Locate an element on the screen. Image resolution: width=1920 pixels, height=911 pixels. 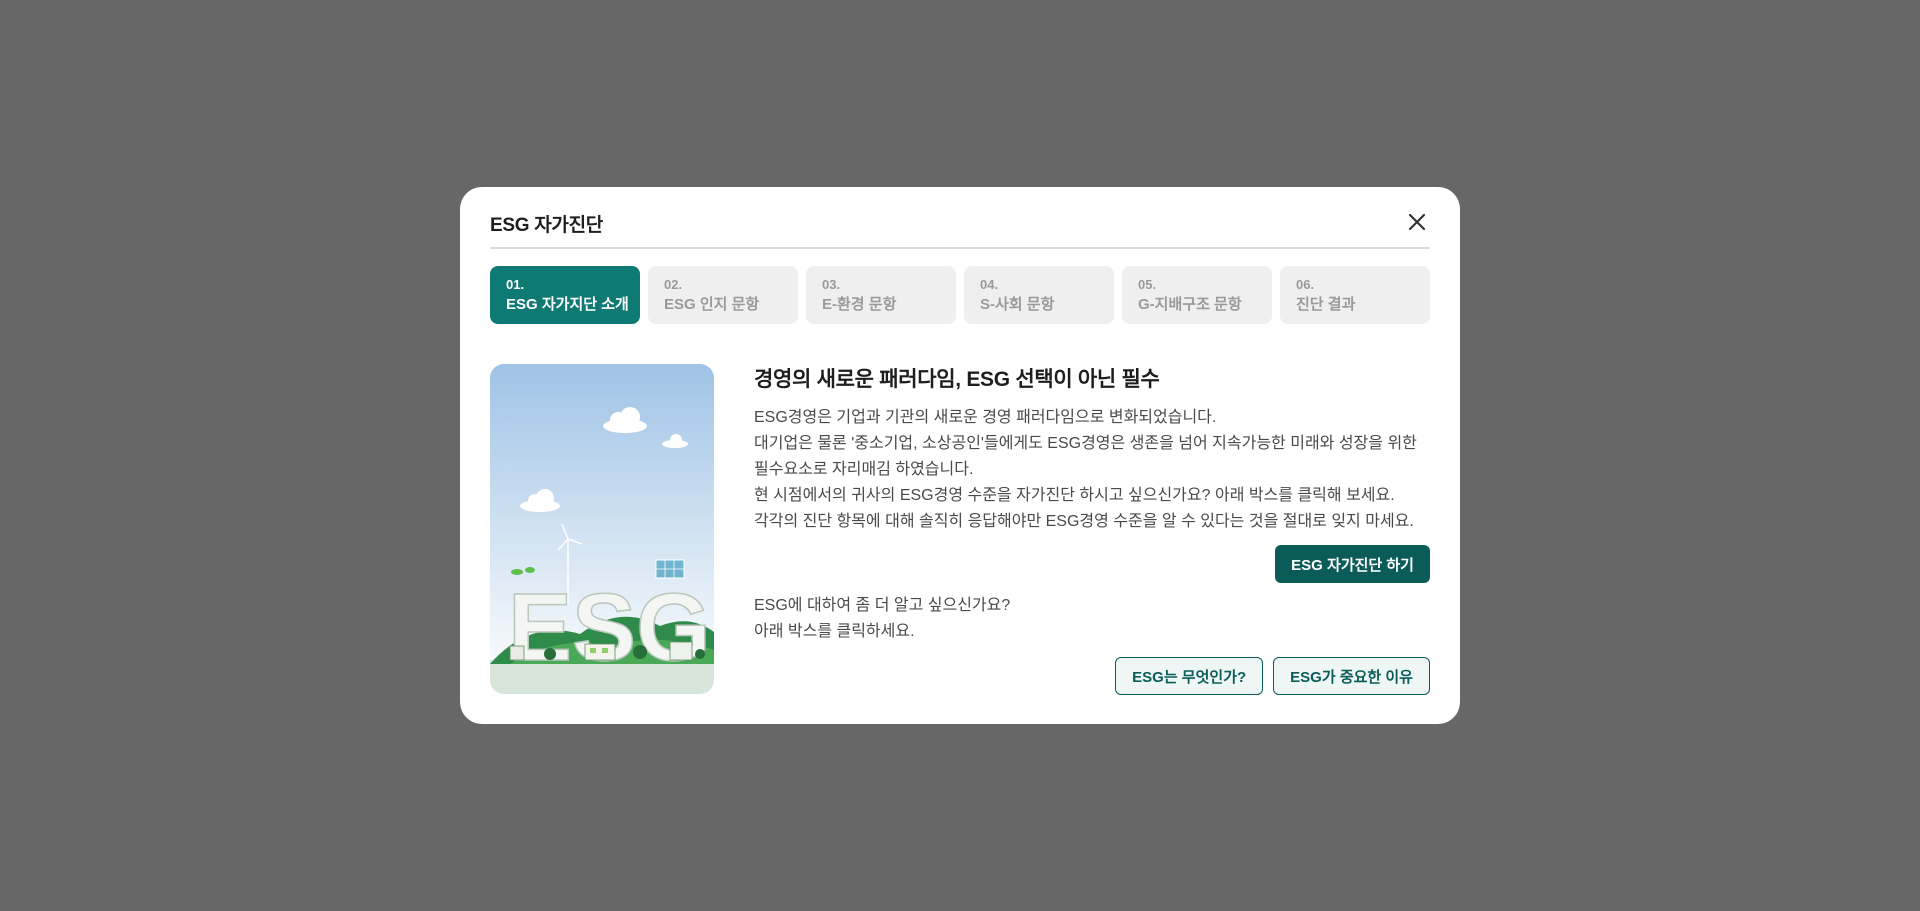
close-icon is located at coordinates (1417, 222).